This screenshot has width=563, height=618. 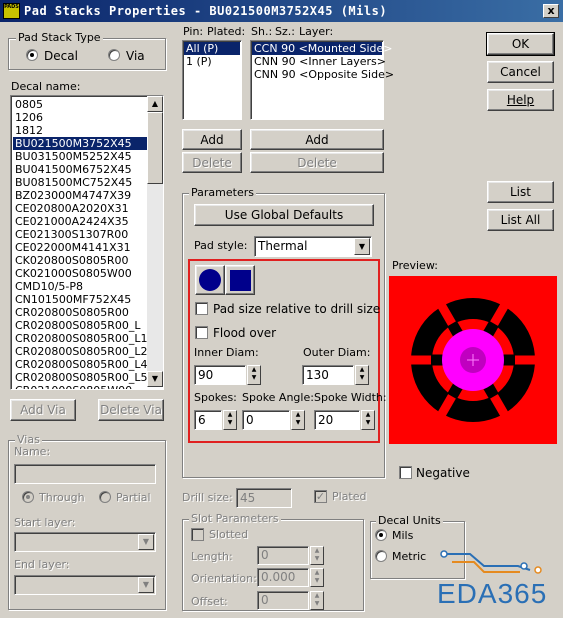 I want to click on layer-list-item: CCN 90 <Mounted Side>, so click(x=322, y=48).